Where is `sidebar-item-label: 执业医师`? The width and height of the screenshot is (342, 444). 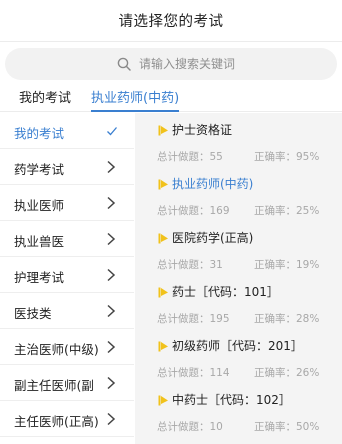
sidebar-item-label: 执业医师 is located at coordinates (39, 205).